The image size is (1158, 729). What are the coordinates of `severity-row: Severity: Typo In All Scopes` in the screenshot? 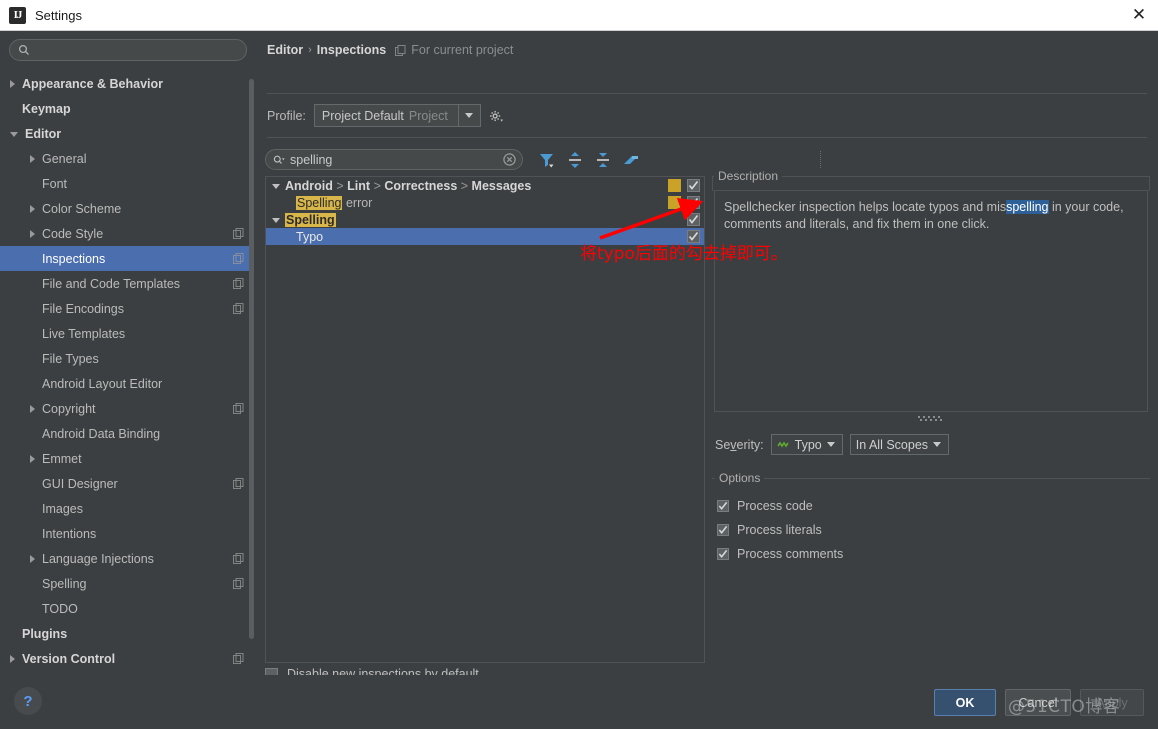 It's located at (832, 444).